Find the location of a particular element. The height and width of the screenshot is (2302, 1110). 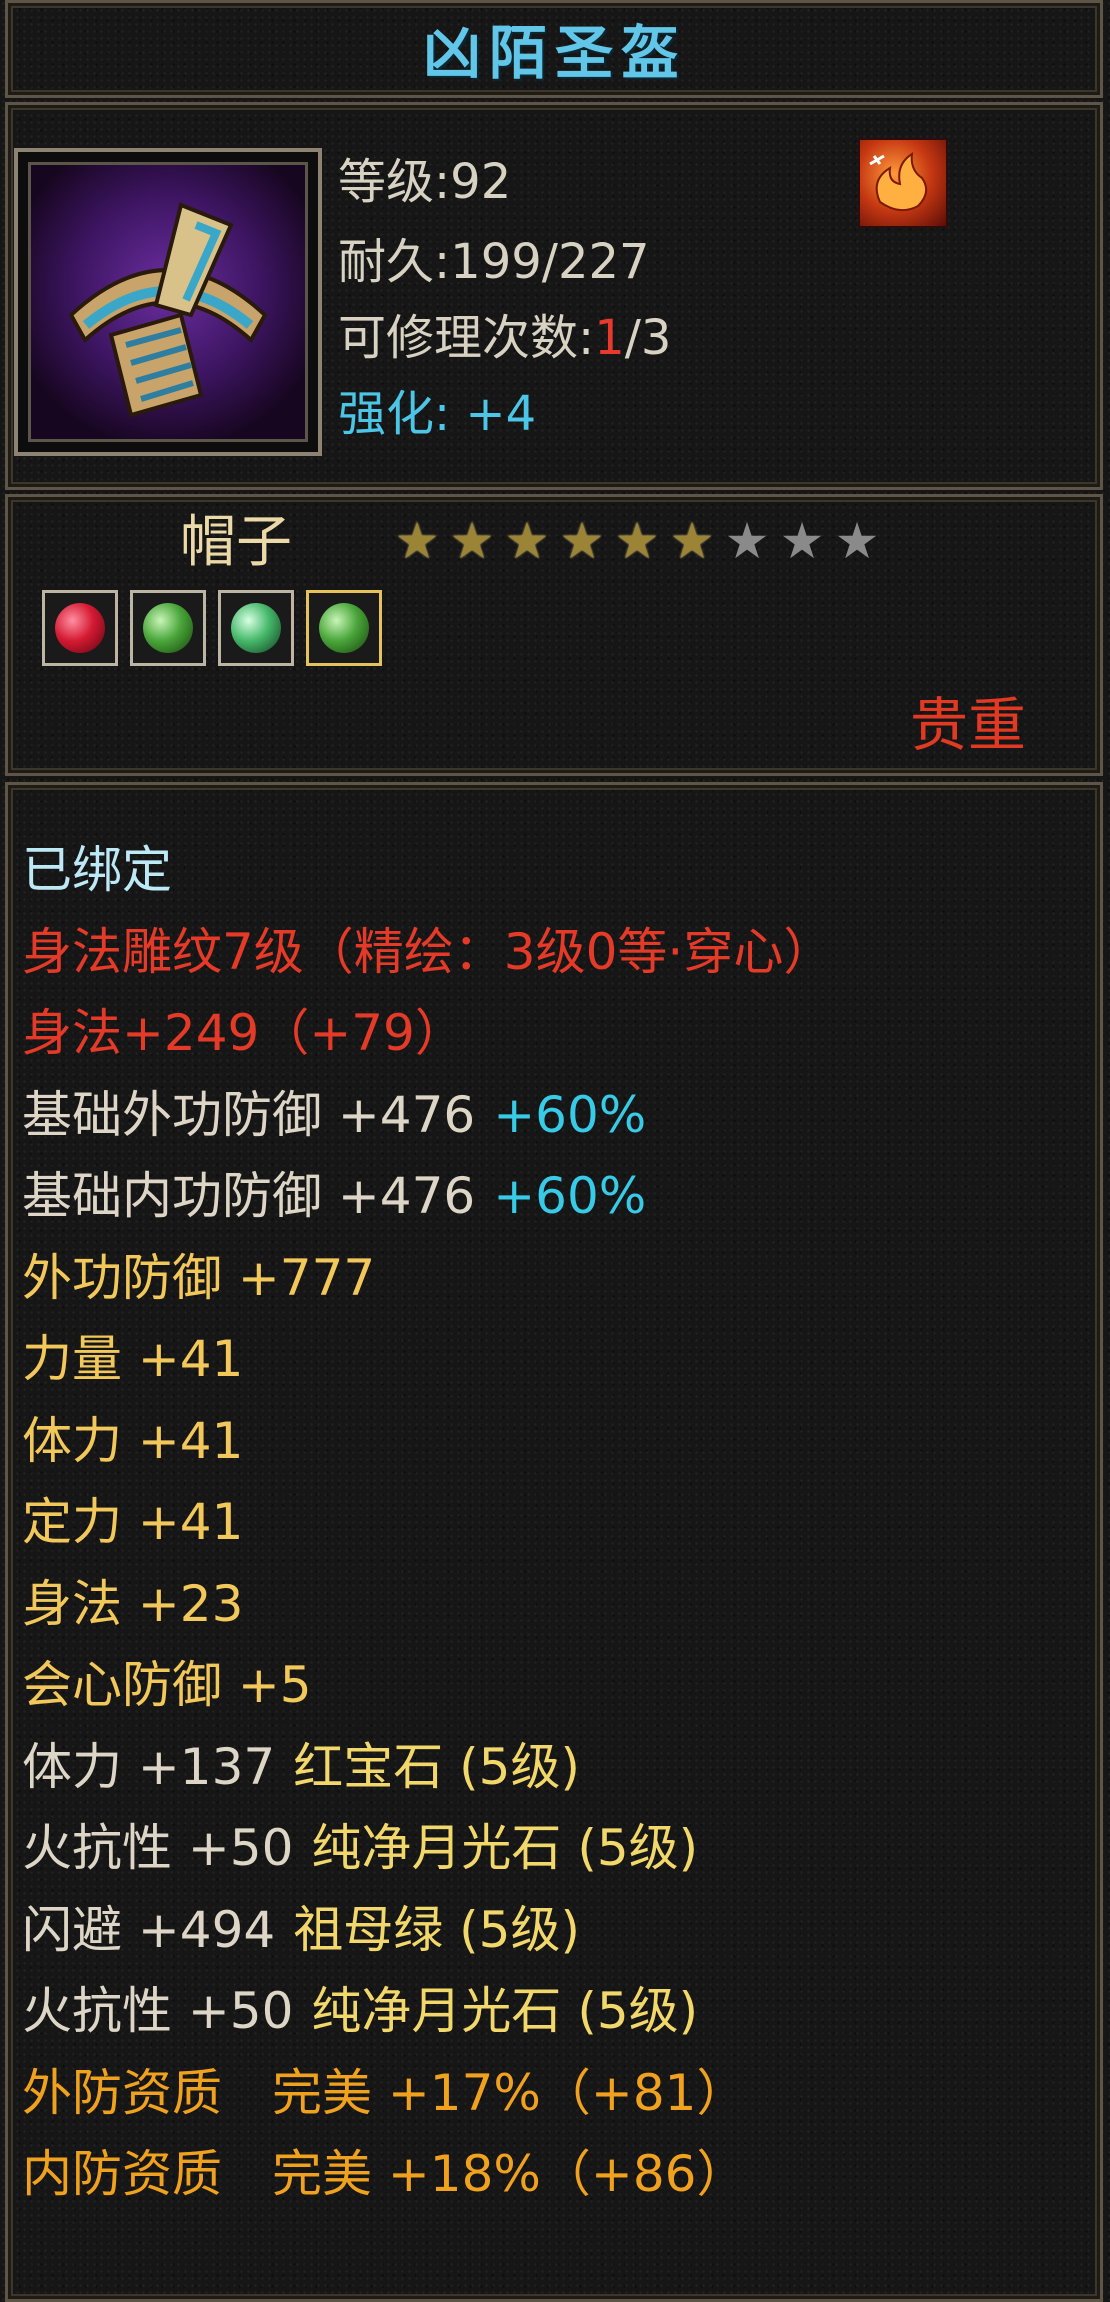

crit-defense: 会心防御 +5 is located at coordinates (167, 1685).